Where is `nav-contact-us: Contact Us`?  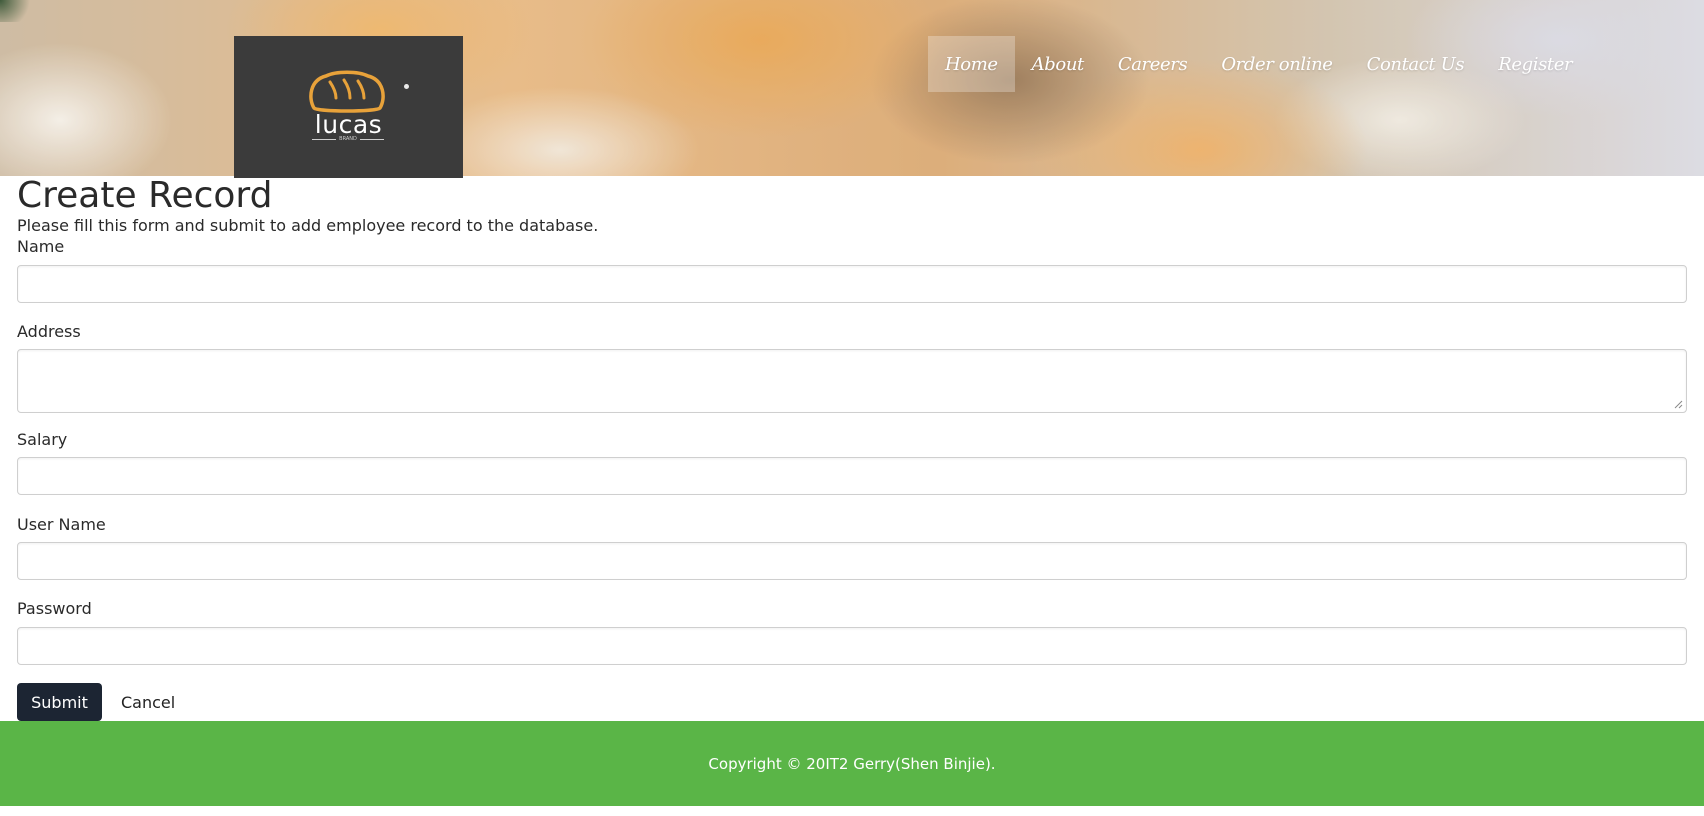
nav-contact-us: Contact Us is located at coordinates (1416, 64).